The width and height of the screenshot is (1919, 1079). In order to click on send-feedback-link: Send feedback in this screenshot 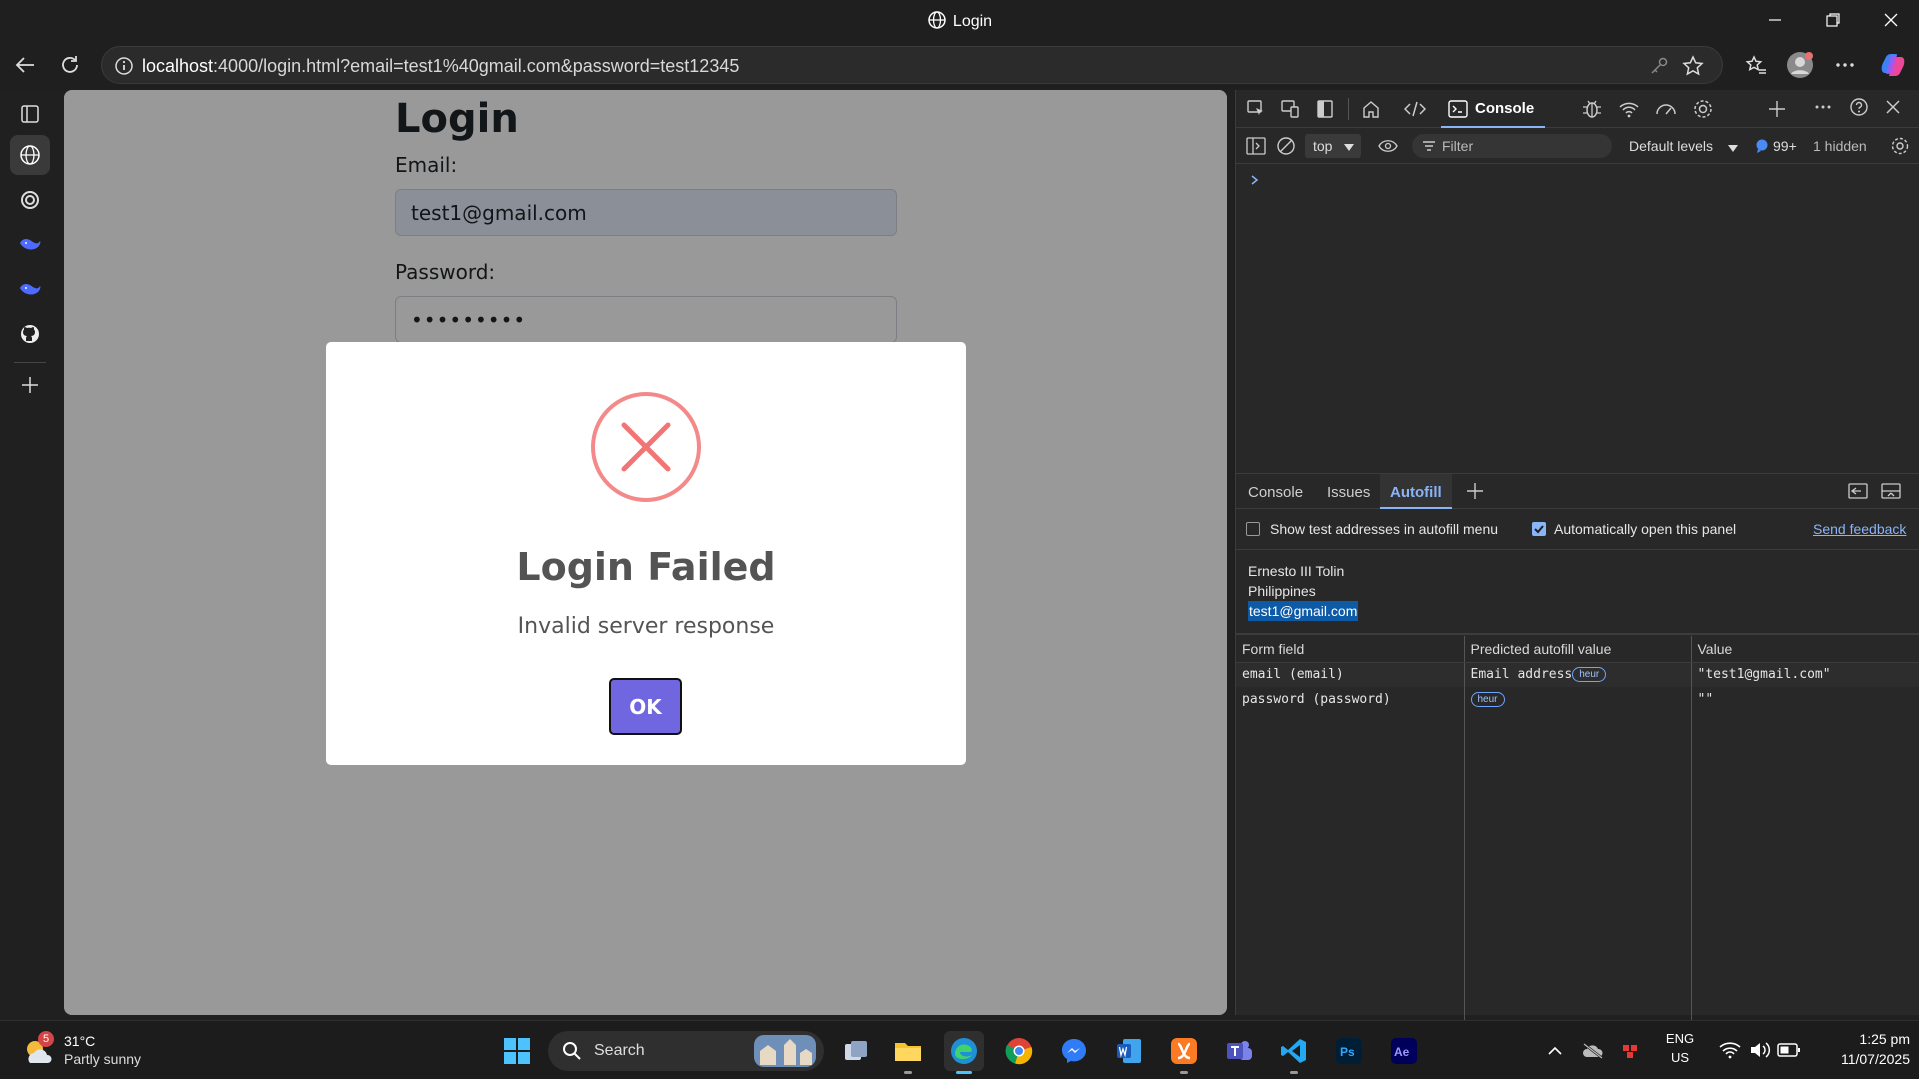, I will do `click(1859, 529)`.